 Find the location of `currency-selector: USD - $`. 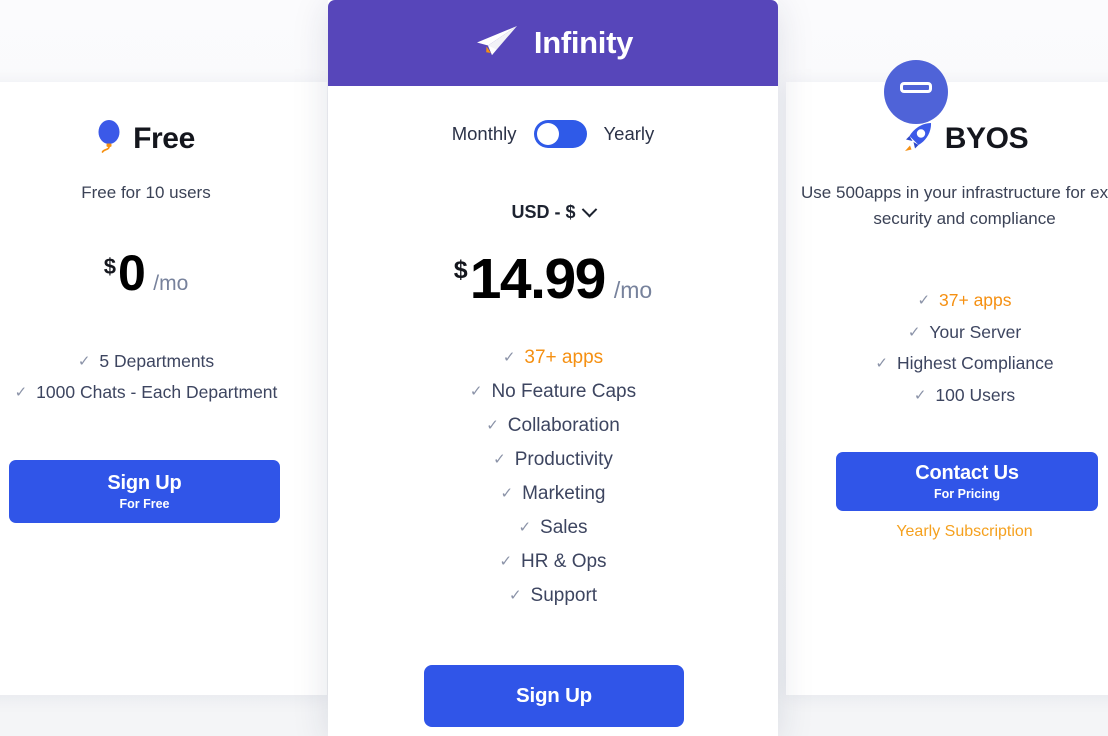

currency-selector: USD - $ is located at coordinates (553, 212).